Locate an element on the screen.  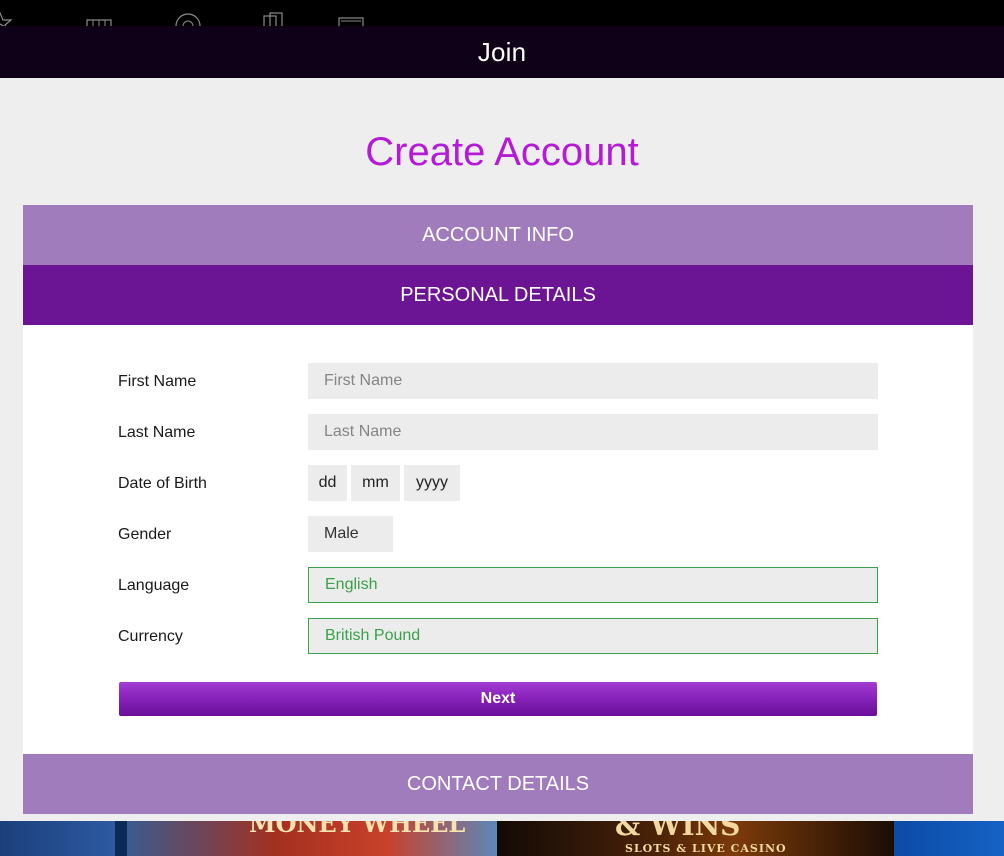
section-contact-details: CONTACT DETAILS is located at coordinates (498, 784).